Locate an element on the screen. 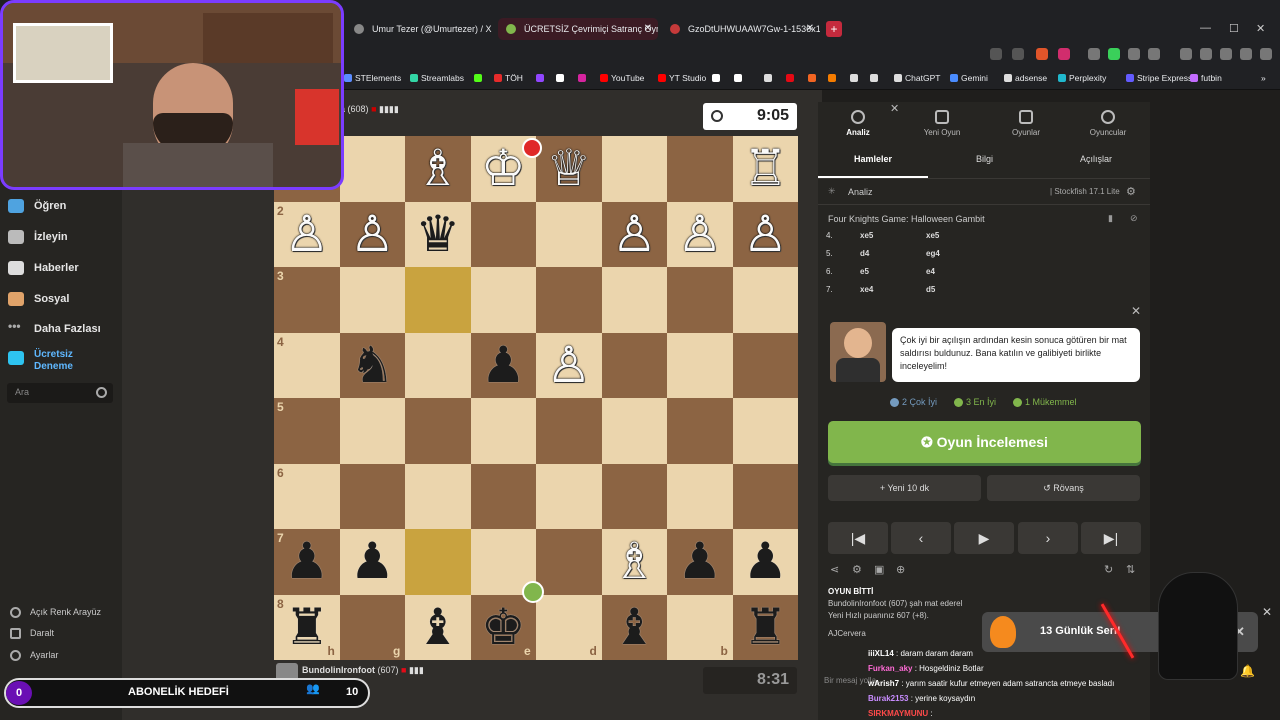 The width and height of the screenshot is (1280, 720). white-rook: ♖ is located at coordinates (766, 169).